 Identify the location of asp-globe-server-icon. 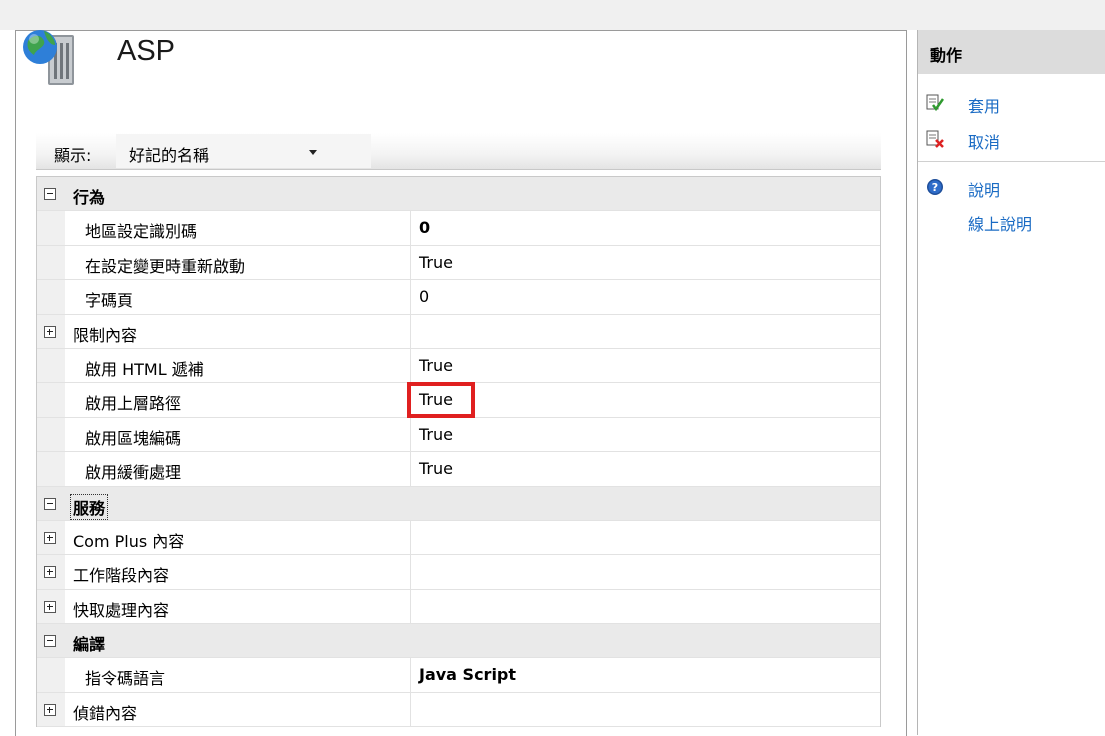
(48, 57).